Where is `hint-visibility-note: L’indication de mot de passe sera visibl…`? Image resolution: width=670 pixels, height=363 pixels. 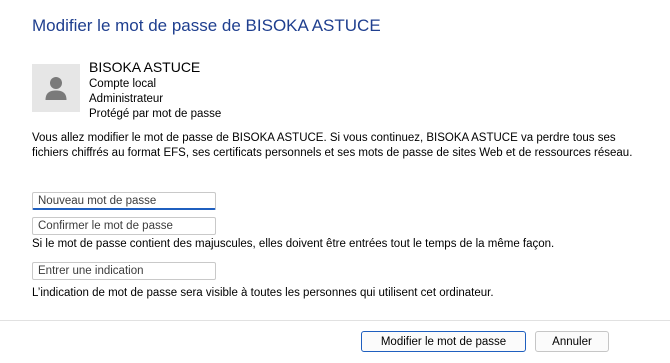 hint-visibility-note: L’indication de mot de passe sera visibl… is located at coordinates (263, 293).